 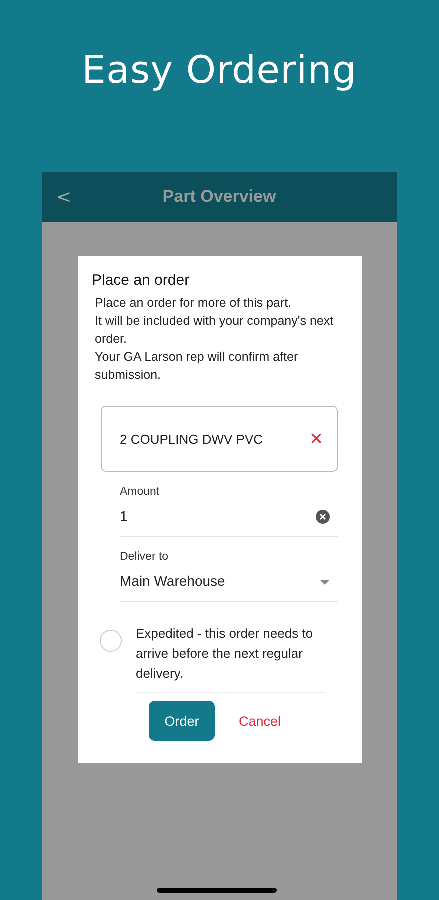 I want to click on expedited-label: Expedited - this order needs to arrive before the next regular delivery., so click(x=231, y=654).